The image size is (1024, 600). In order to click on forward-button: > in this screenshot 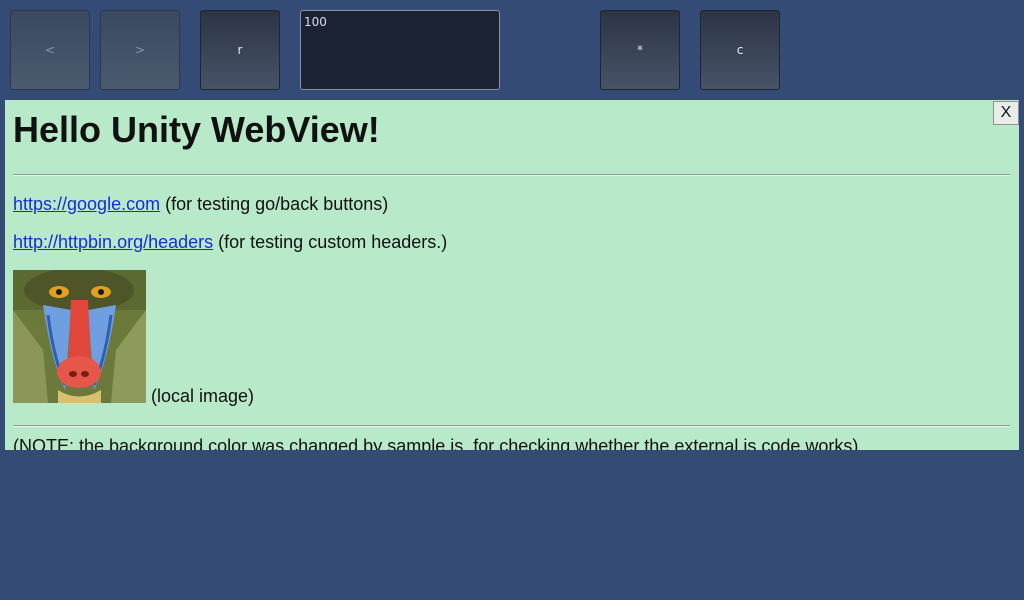, I will do `click(140, 50)`.